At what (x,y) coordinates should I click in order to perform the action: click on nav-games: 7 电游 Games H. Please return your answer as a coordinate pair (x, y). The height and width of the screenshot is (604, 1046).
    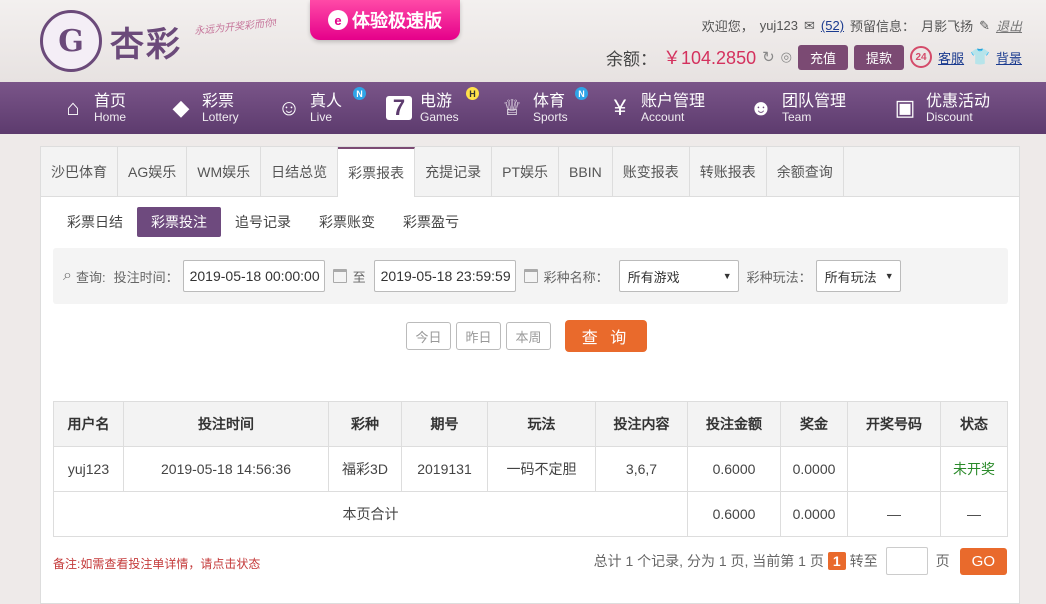
    Looking at the image, I should click on (432, 108).